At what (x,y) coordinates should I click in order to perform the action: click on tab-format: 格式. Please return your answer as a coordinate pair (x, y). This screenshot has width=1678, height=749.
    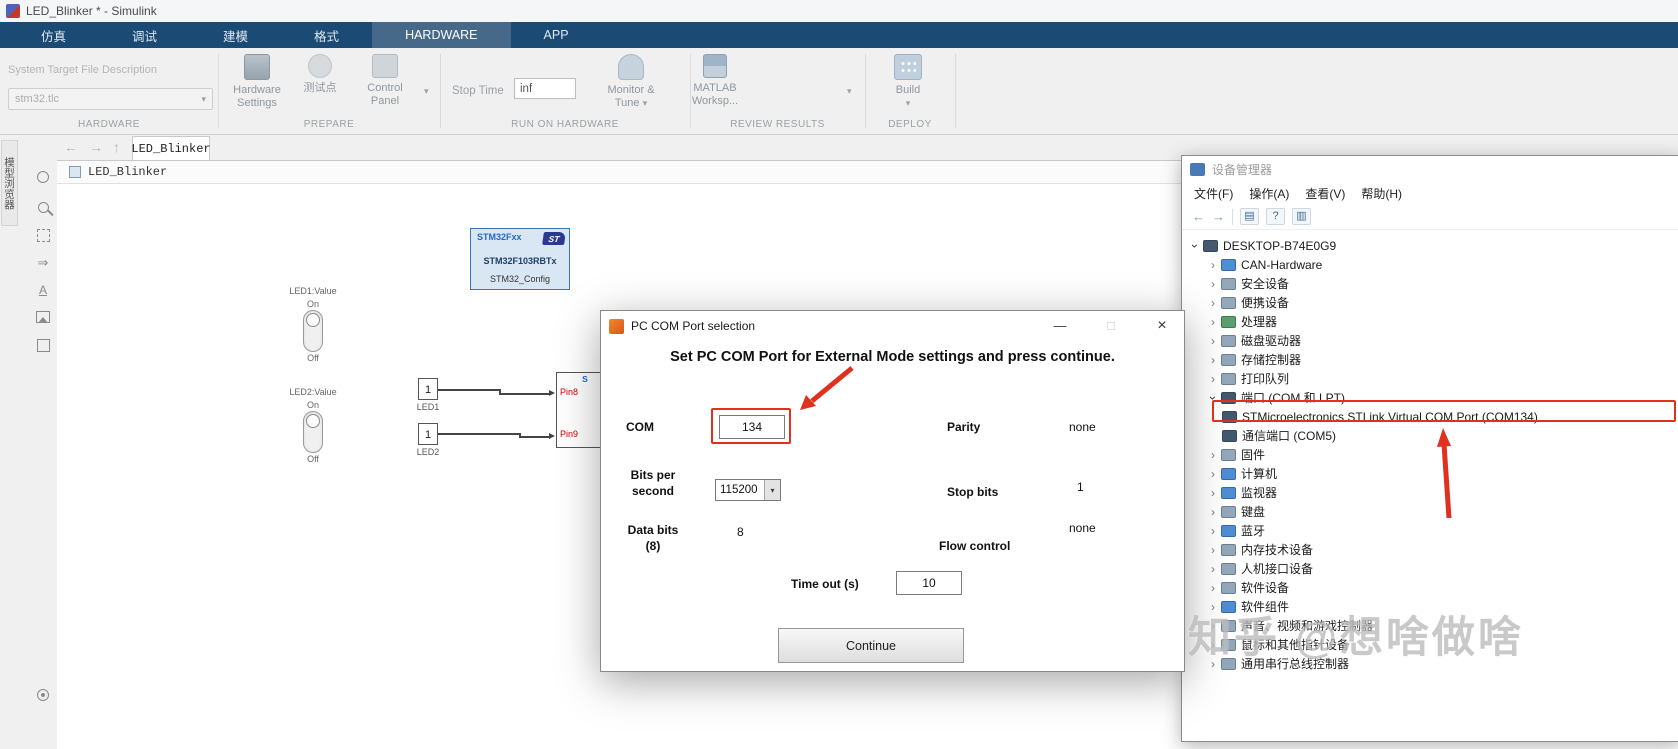
    Looking at the image, I should click on (326, 35).